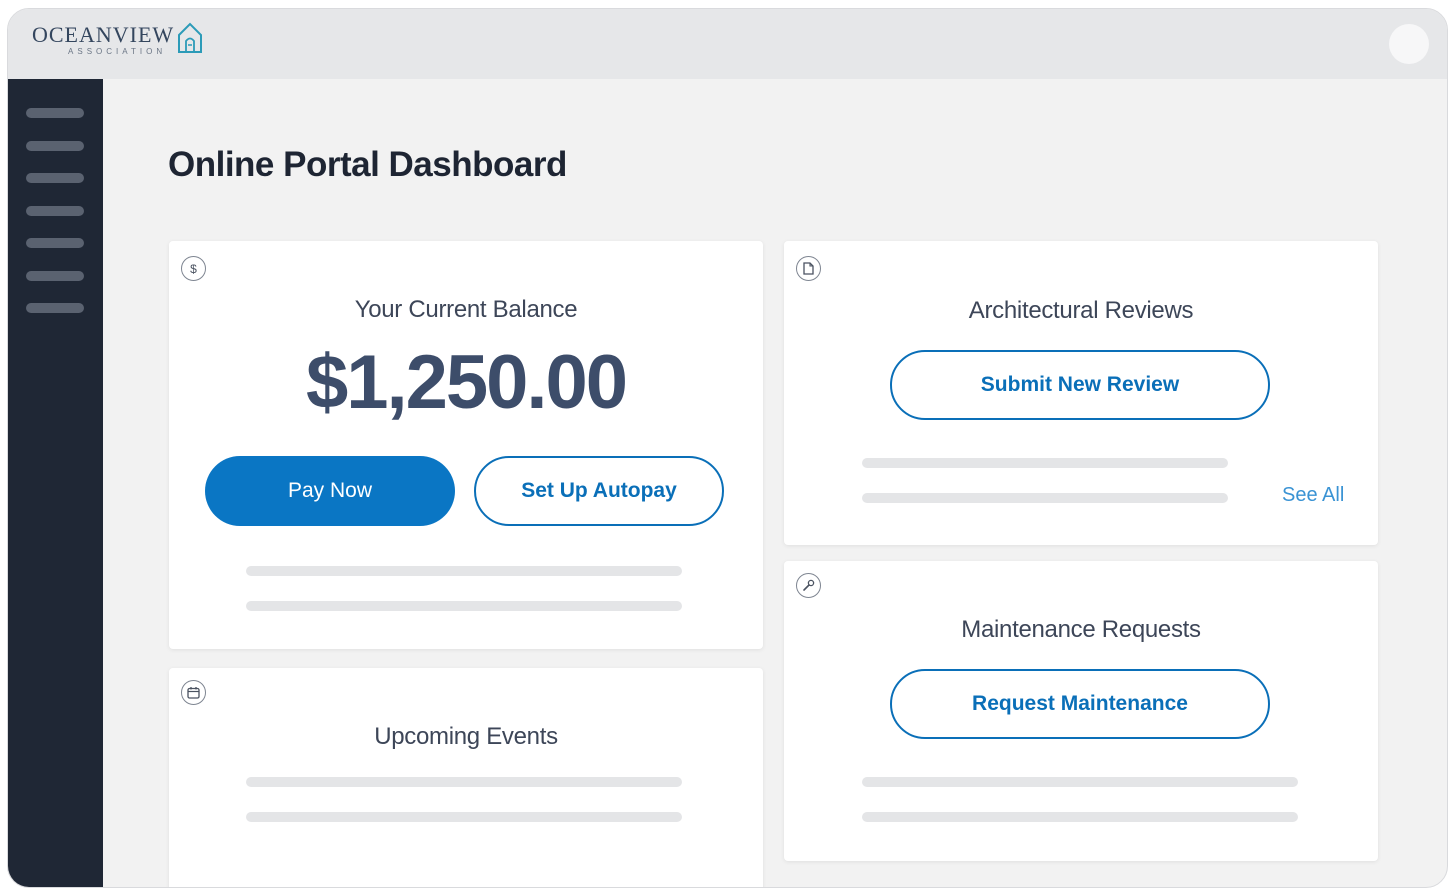  Describe the element at coordinates (808, 268) in the screenshot. I see `document-icon` at that location.